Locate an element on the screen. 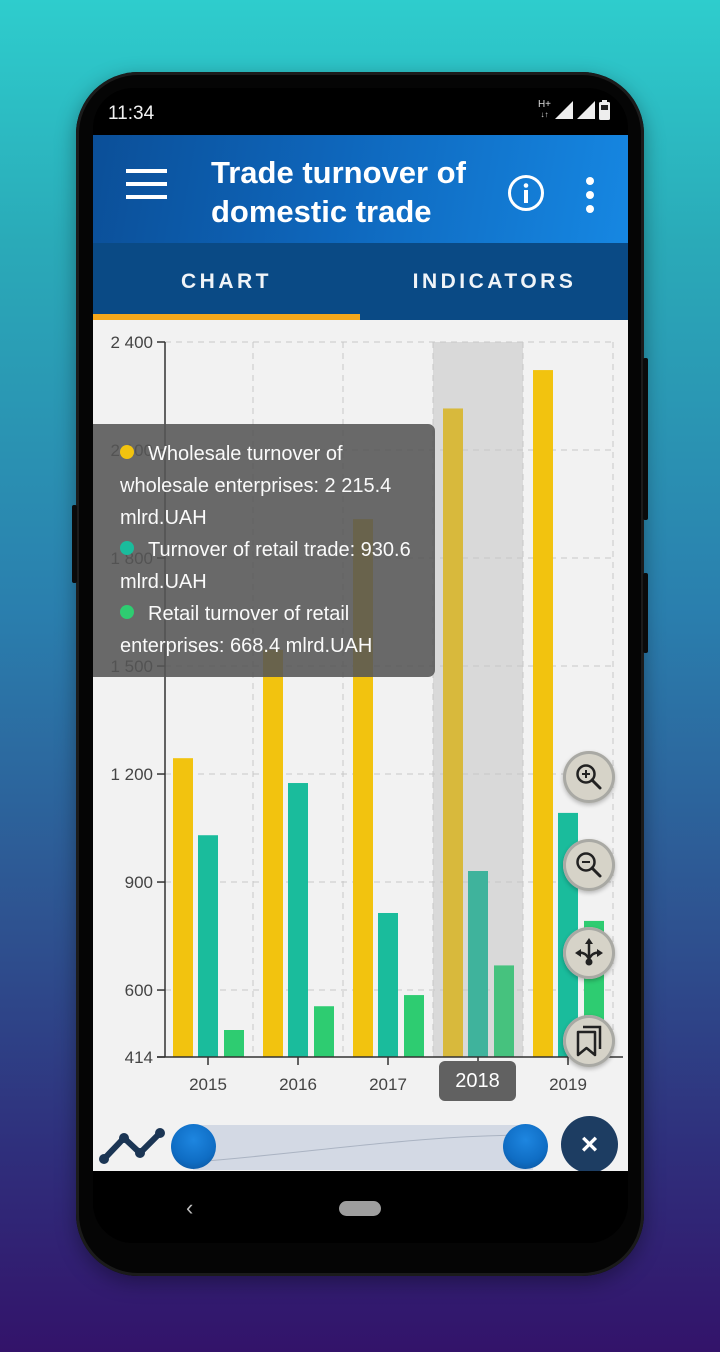 This screenshot has width=720, height=1352. network-type-label: H+ is located at coordinates (544, 104).